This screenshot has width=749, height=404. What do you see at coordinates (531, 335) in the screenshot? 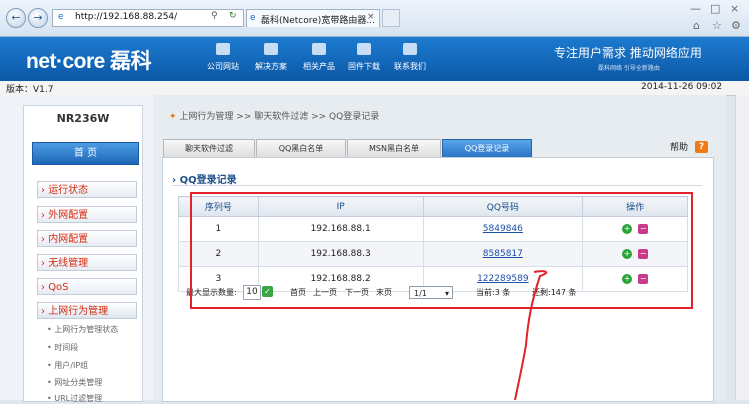
I see `annotation-arrow` at bounding box center [531, 335].